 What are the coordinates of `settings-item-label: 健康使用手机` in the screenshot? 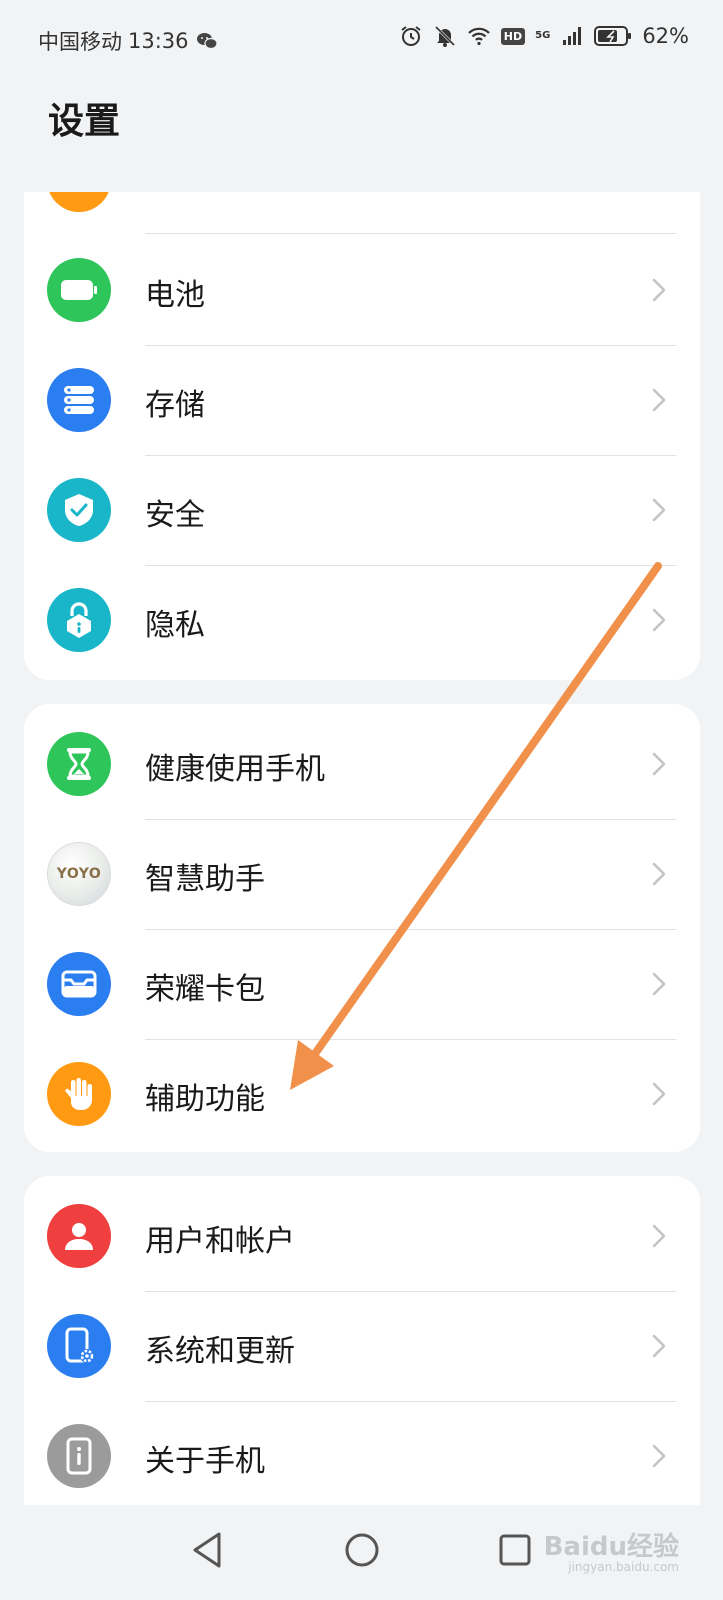 It's located at (235, 769).